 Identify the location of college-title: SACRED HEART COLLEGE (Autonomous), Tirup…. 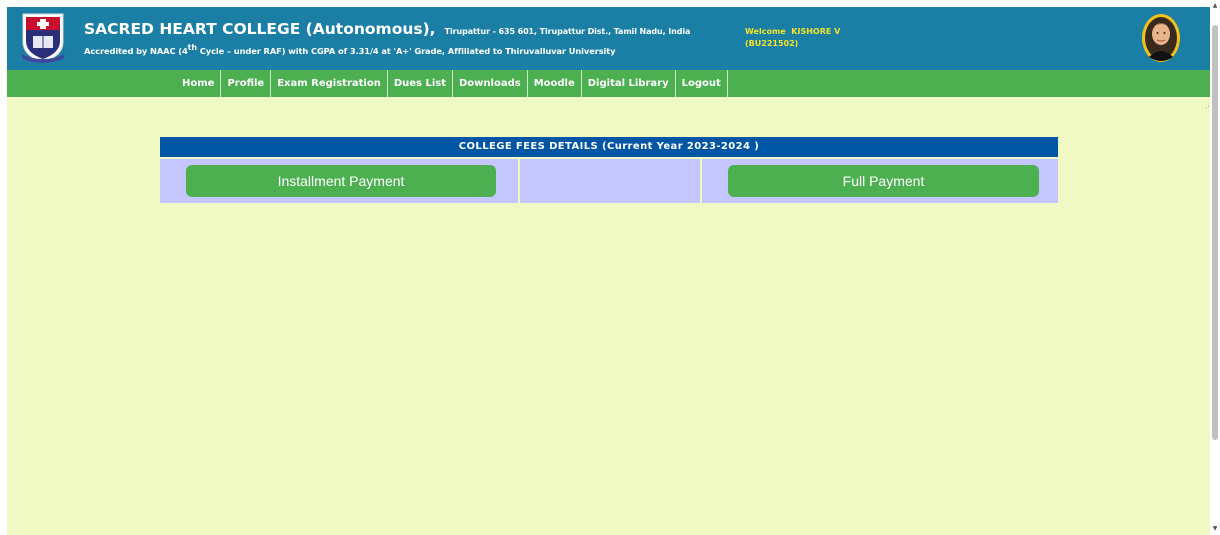
(387, 28).